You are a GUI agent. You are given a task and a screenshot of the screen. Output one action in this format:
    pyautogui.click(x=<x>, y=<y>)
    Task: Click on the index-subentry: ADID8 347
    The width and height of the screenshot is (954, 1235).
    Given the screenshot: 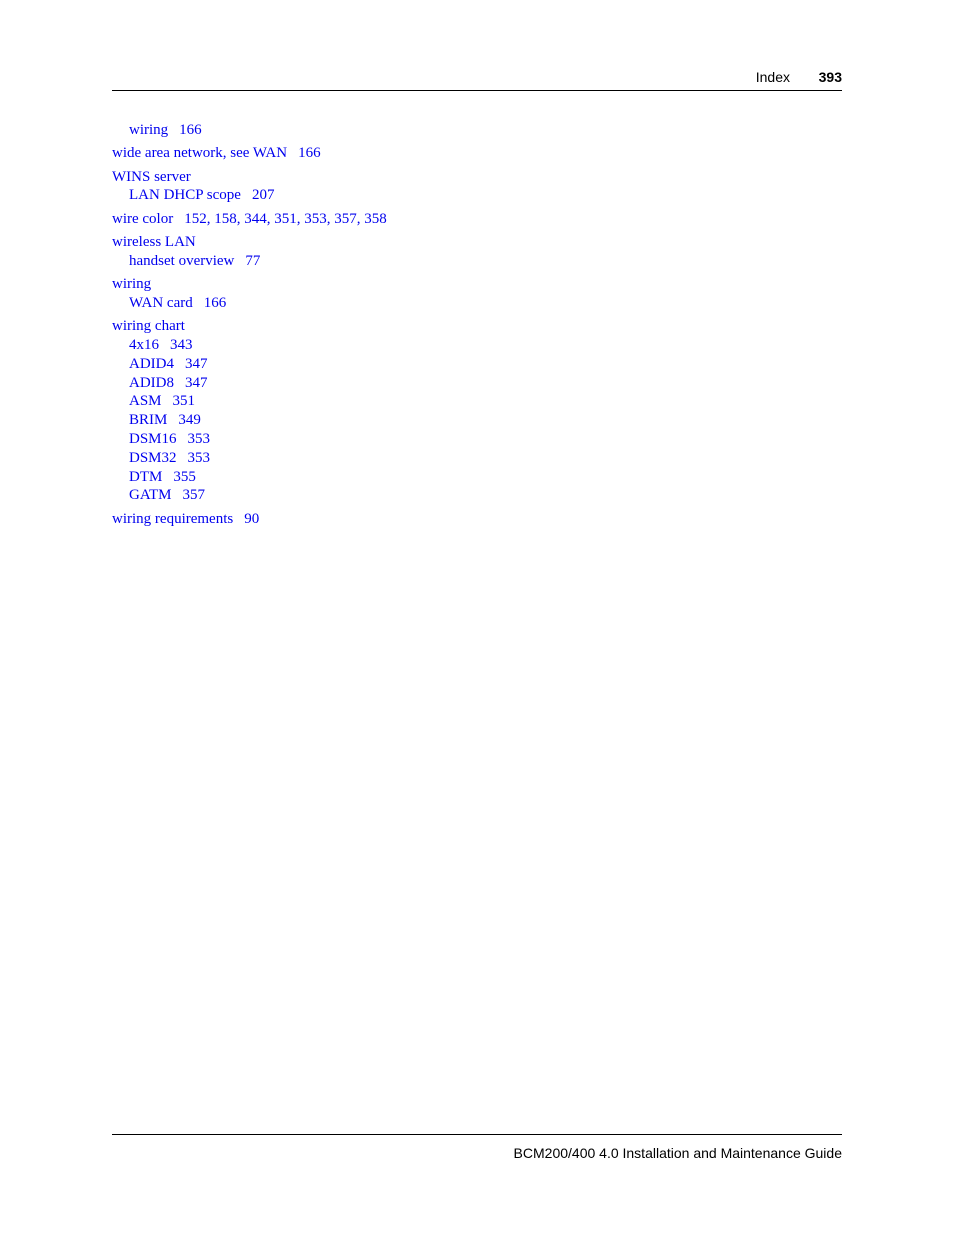 What is the action you would take?
    pyautogui.click(x=249, y=383)
    